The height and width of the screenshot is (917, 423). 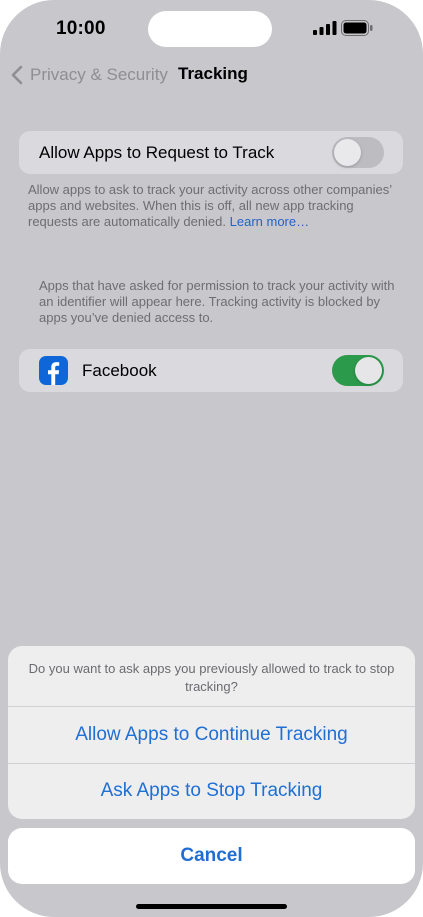 I want to click on allow-continue-tracking-button: Allow Apps to Continue Tracking, so click(x=211, y=735).